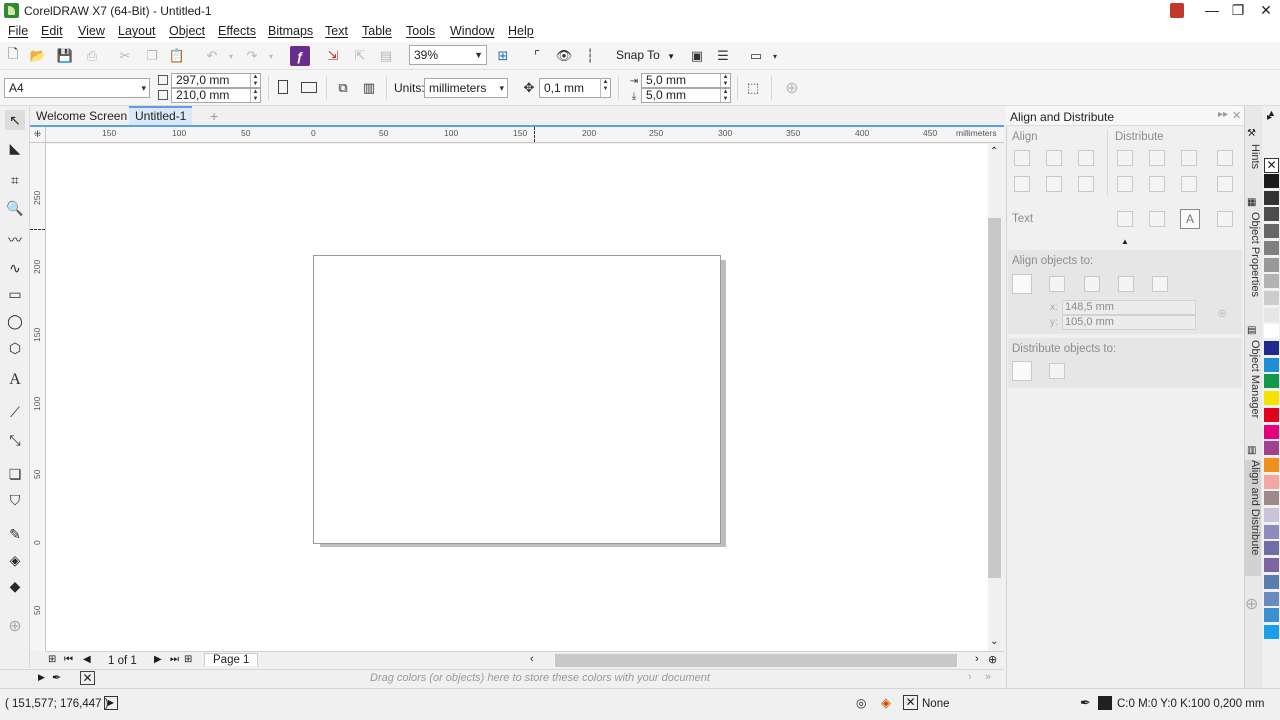 This screenshot has height=720, width=1280. I want to click on distribute-right-icon, so click(1225, 158).